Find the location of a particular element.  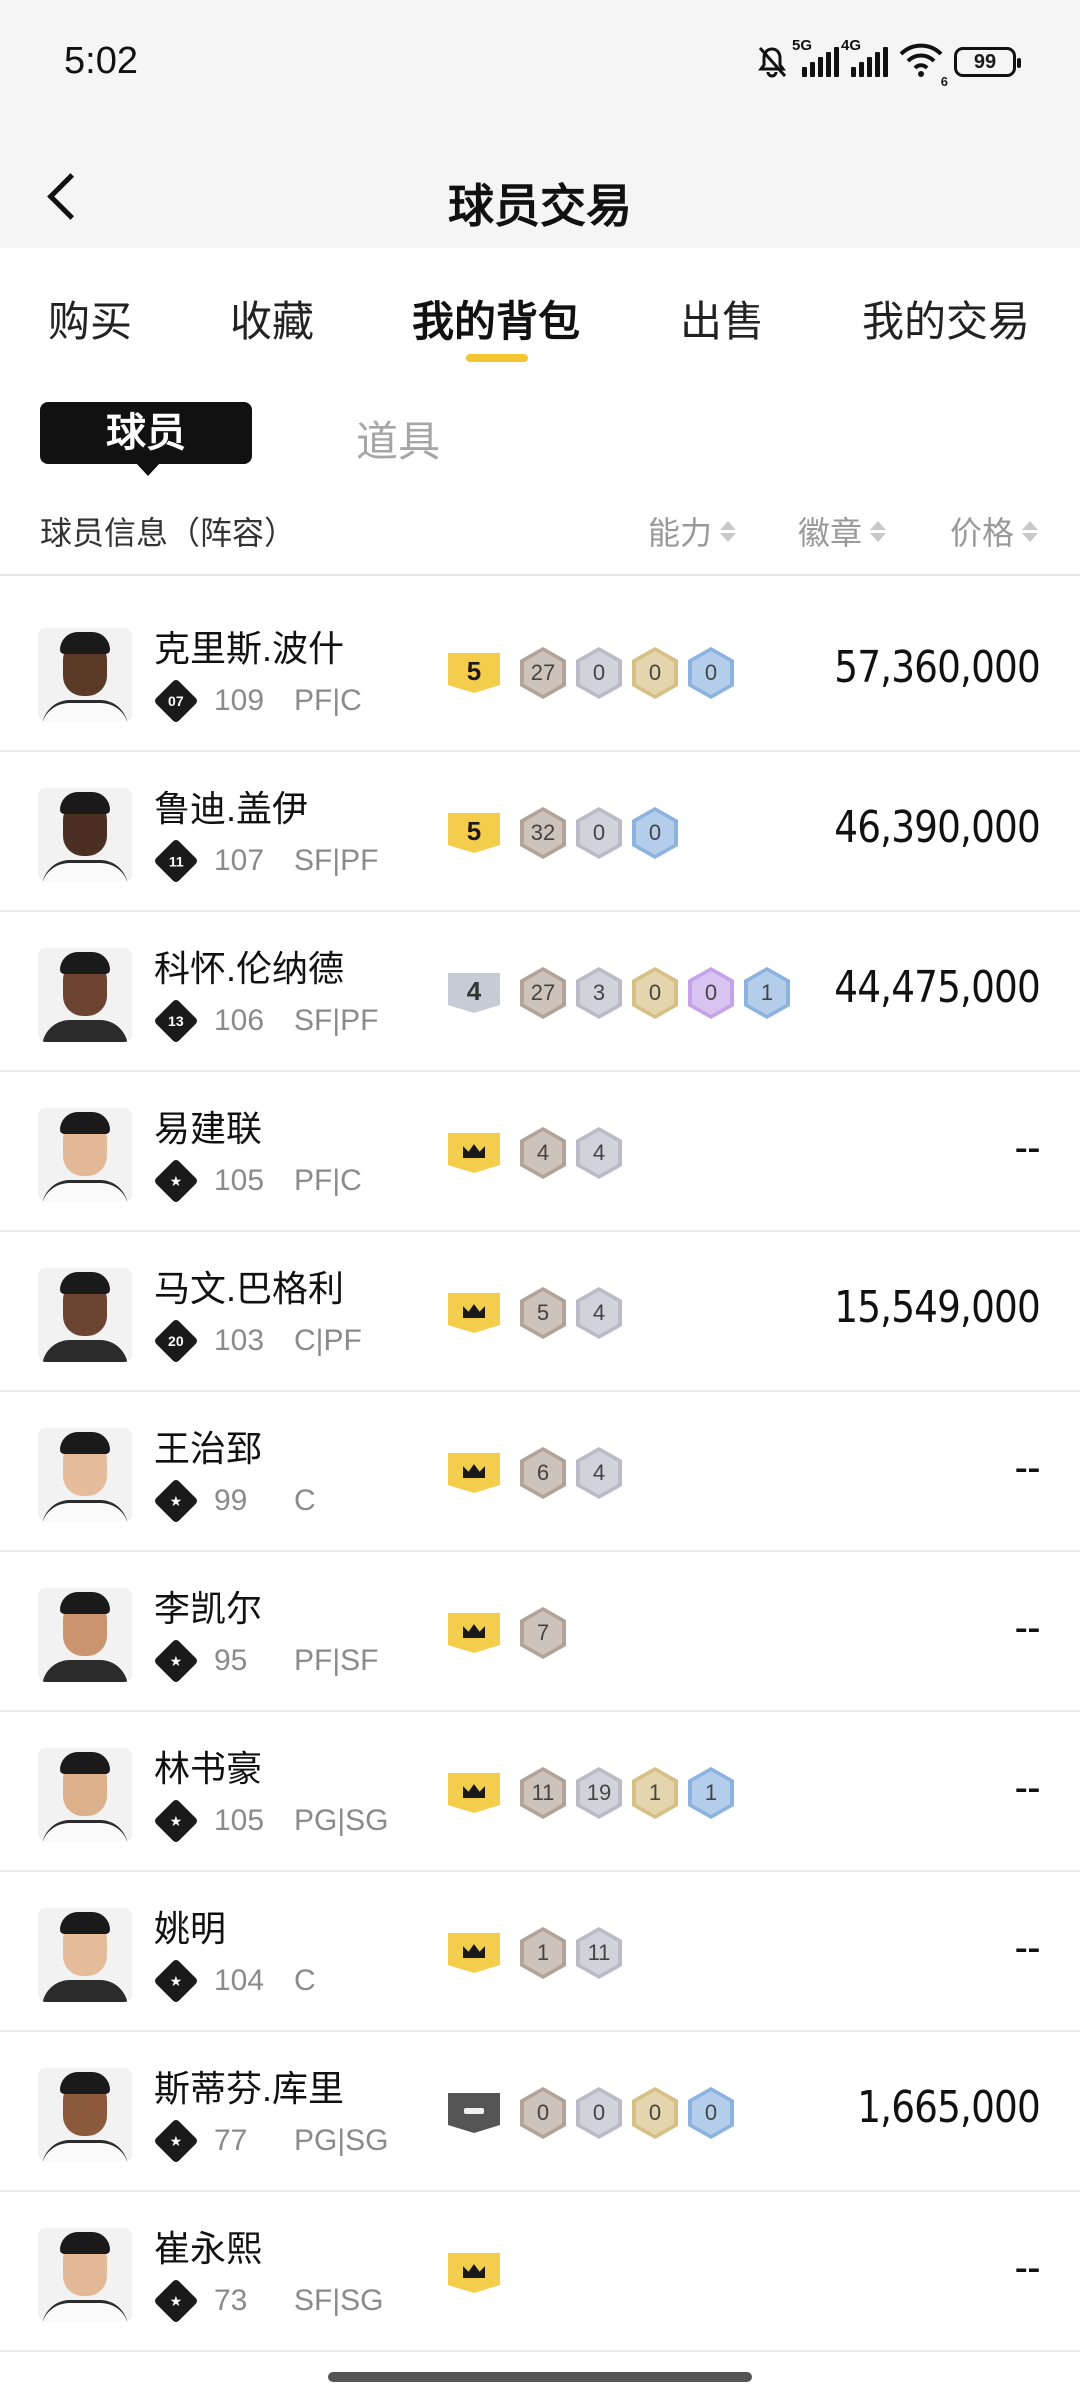

player-meta: ★ 105 PG|SG is located at coordinates (270, 1821).